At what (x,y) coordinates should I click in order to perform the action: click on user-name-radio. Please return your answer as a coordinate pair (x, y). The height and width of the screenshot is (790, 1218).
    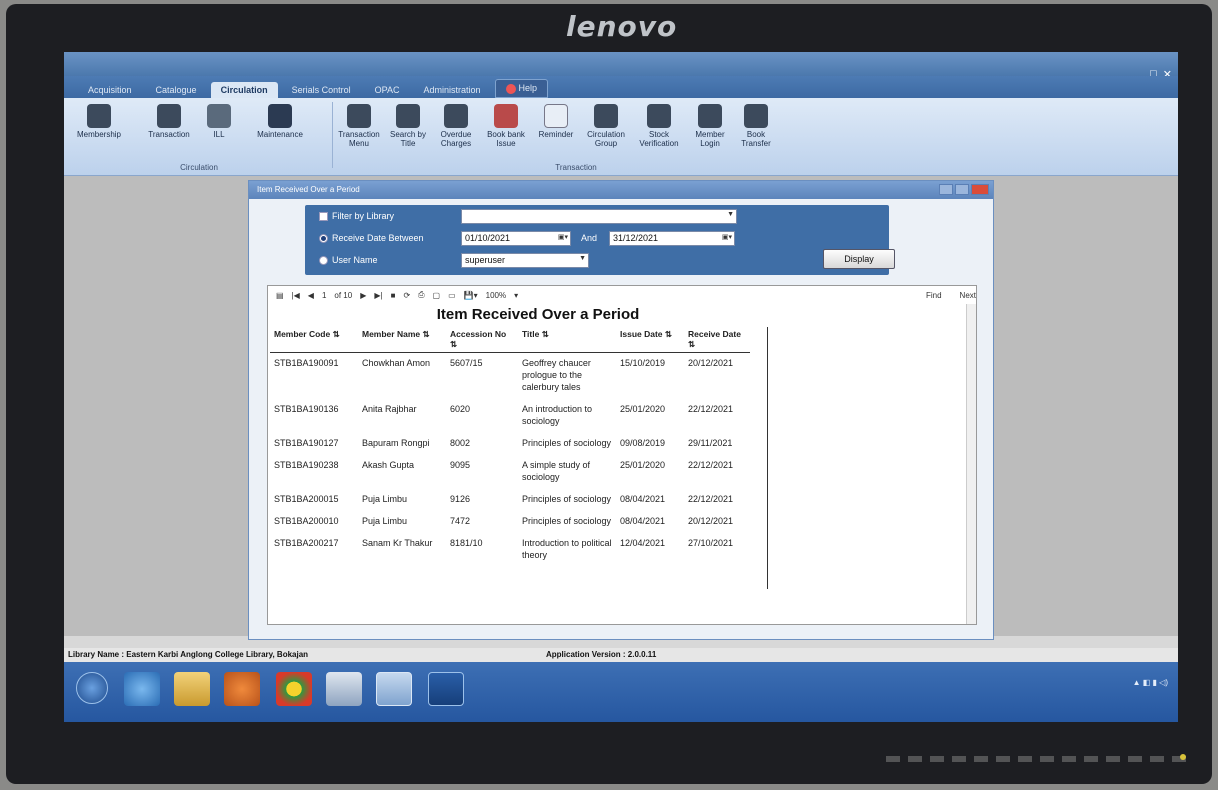
    Looking at the image, I should click on (323, 260).